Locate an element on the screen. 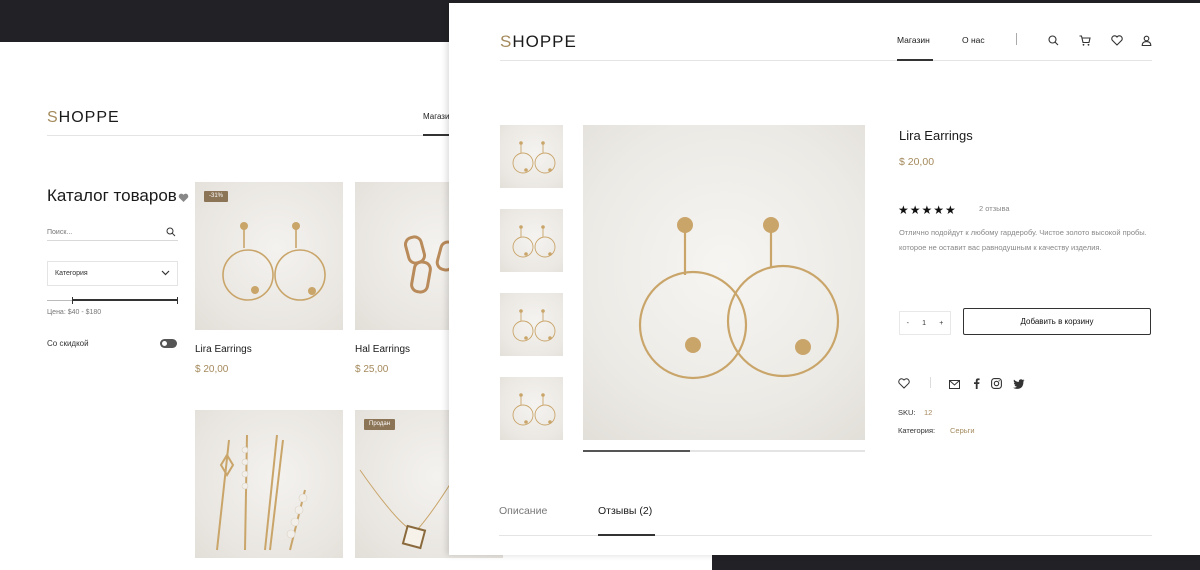 This screenshot has width=1200, height=570. tab-active-indicator is located at coordinates (626, 535).